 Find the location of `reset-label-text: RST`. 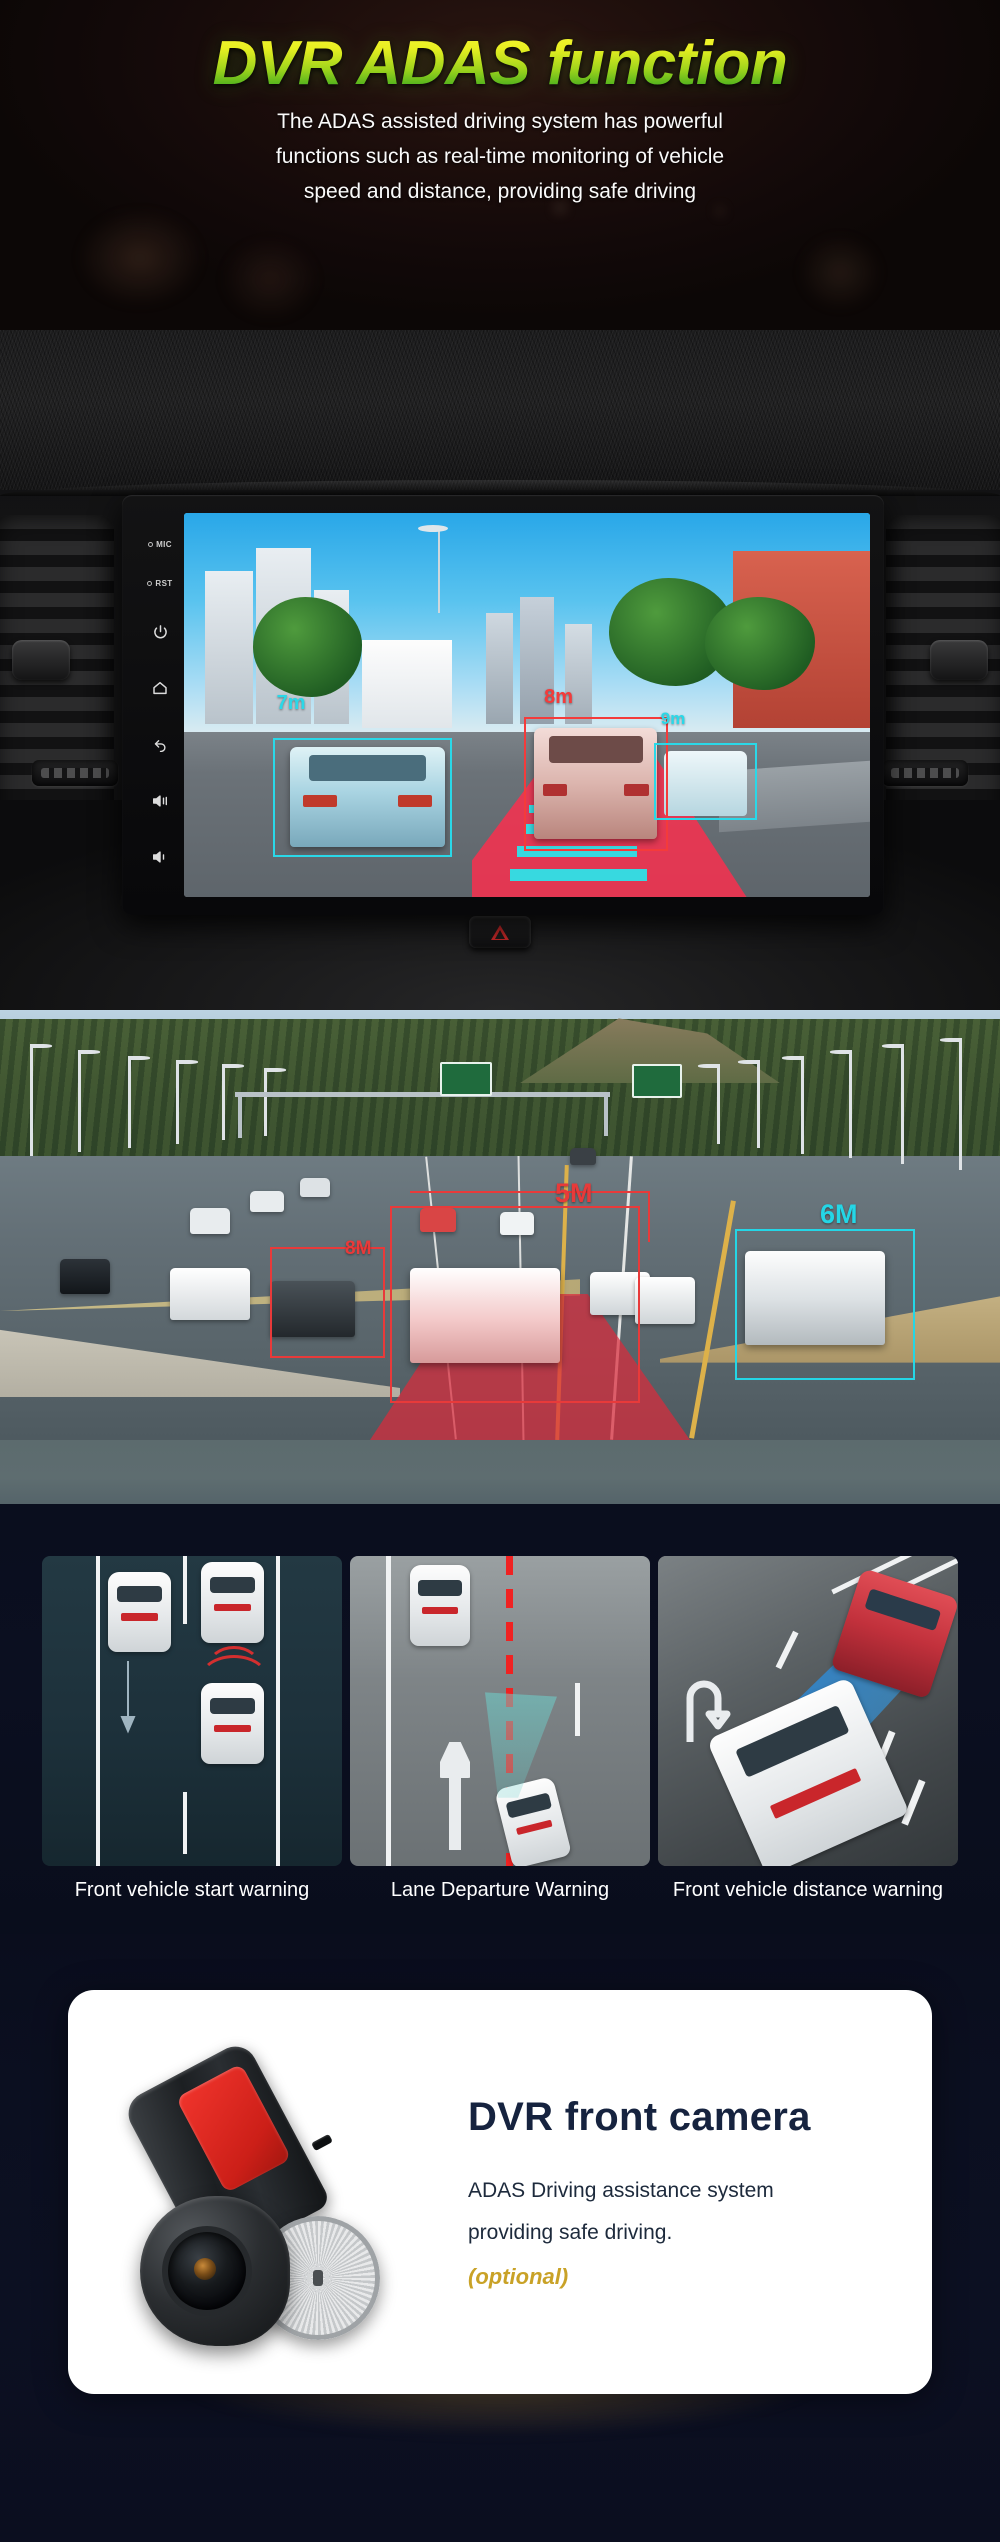

reset-label-text: RST is located at coordinates (164, 584).